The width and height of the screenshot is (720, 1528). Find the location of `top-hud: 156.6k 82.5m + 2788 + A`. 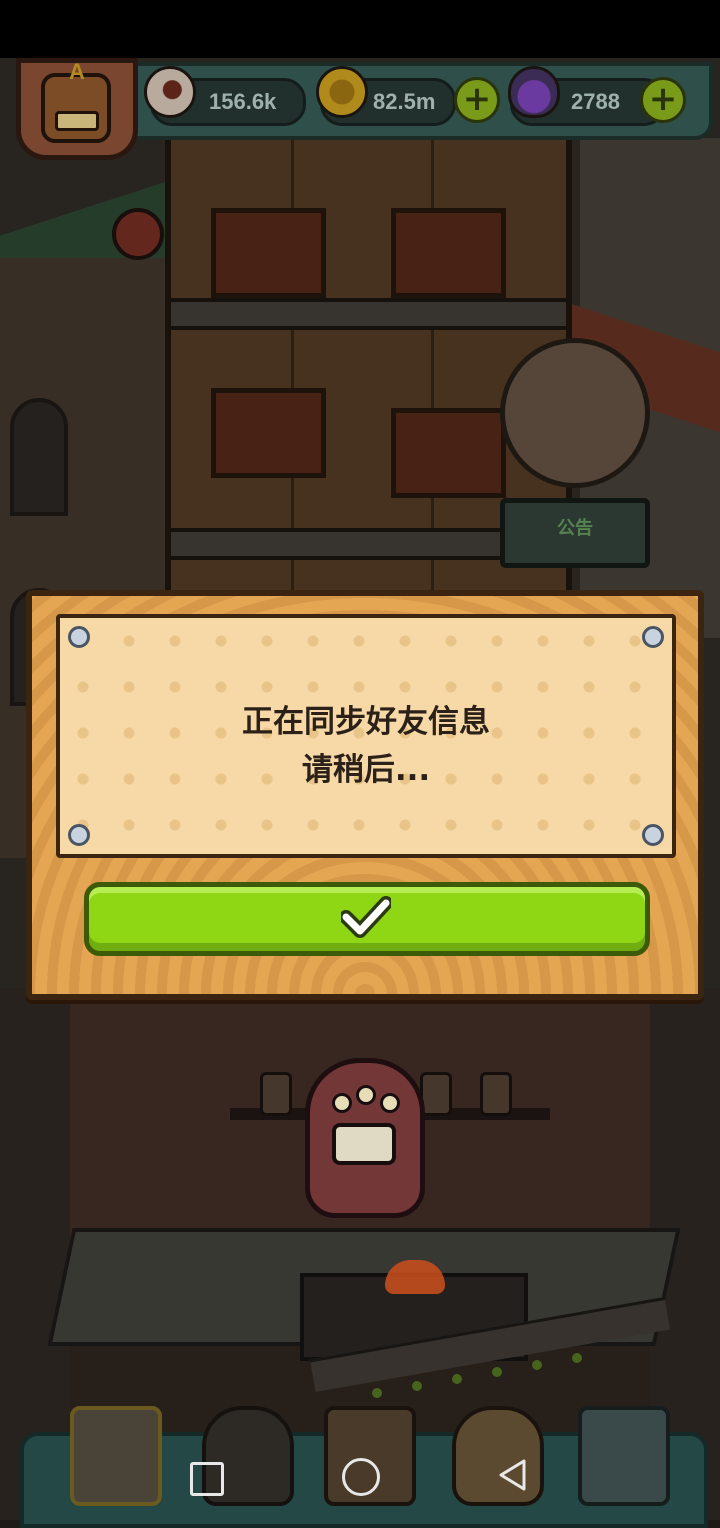

top-hud: 156.6k 82.5m + 2788 + A is located at coordinates (360, 109).